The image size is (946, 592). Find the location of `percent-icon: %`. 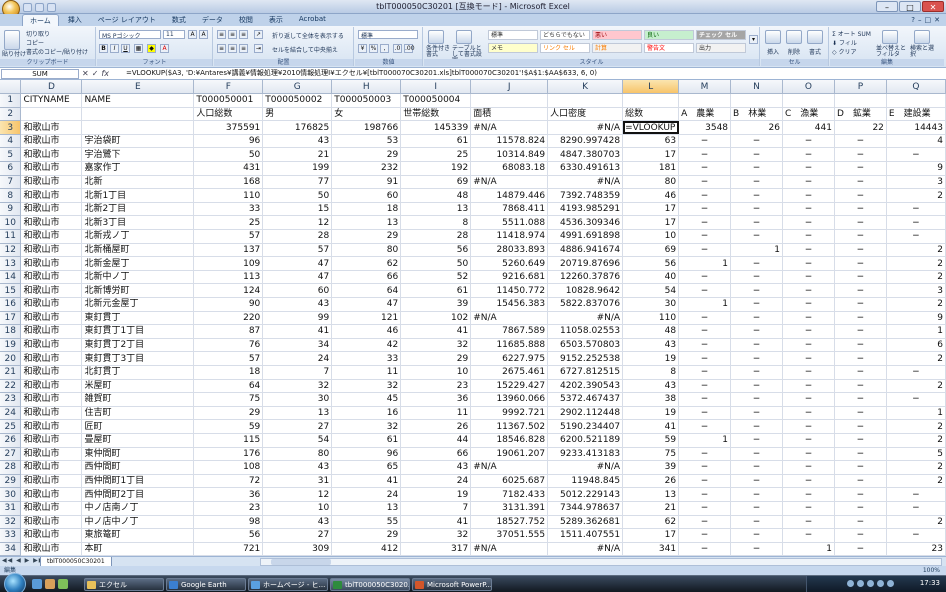

percent-icon: % is located at coordinates (373, 48).